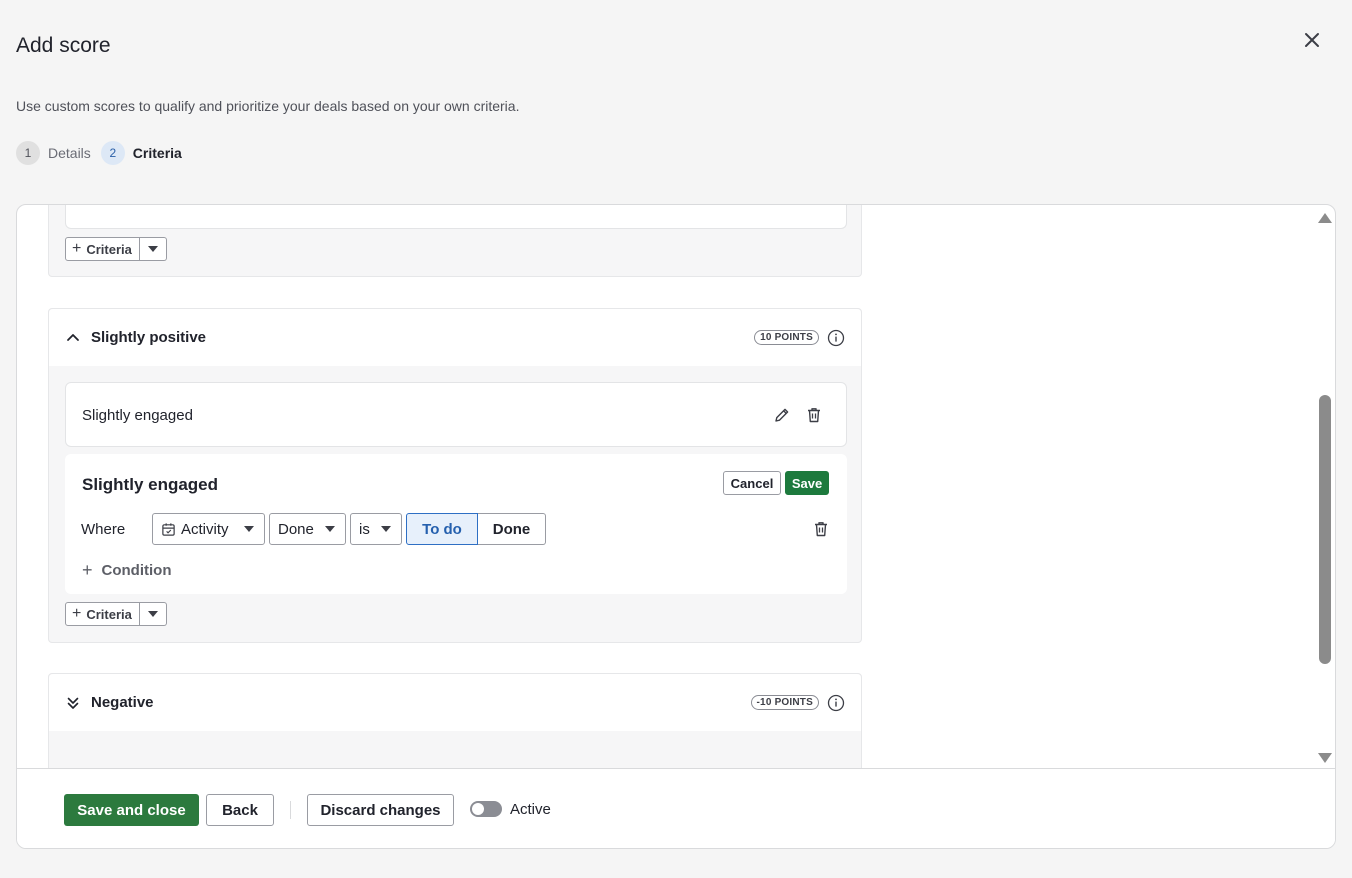  What do you see at coordinates (205, 529) in the screenshot?
I see `field-select-value: Activity` at bounding box center [205, 529].